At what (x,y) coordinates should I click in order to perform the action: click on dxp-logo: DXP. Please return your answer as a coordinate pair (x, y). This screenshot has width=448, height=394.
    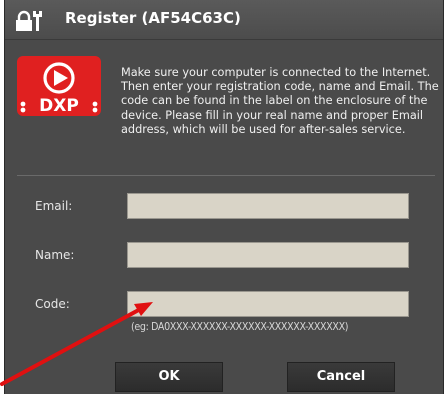
    Looking at the image, I should click on (59, 86).